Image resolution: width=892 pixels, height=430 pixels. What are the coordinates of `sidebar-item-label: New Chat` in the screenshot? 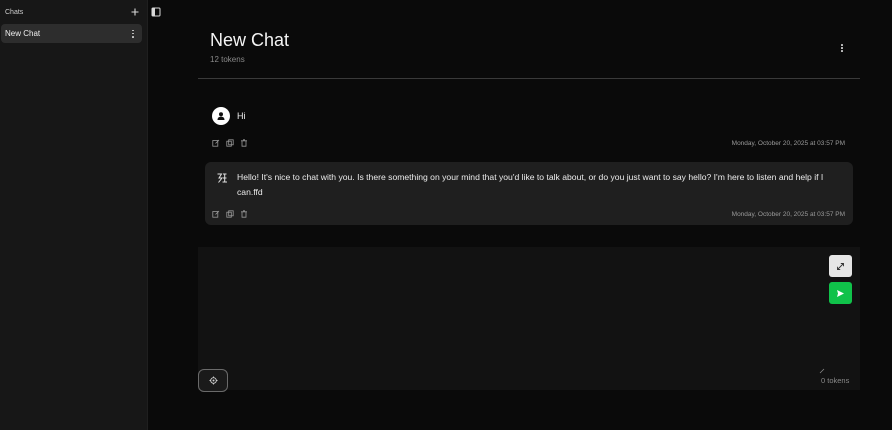 It's located at (23, 33).